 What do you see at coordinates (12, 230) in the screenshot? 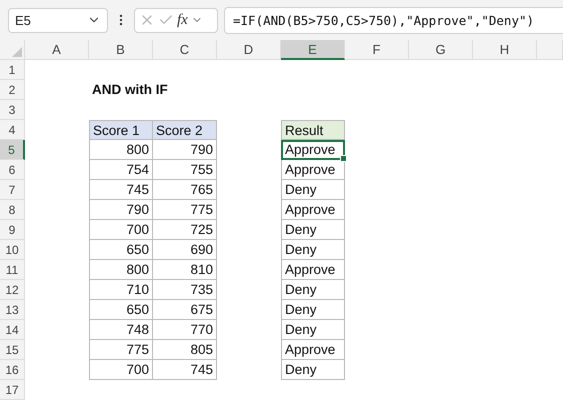
I see `row-header: 9` at bounding box center [12, 230].